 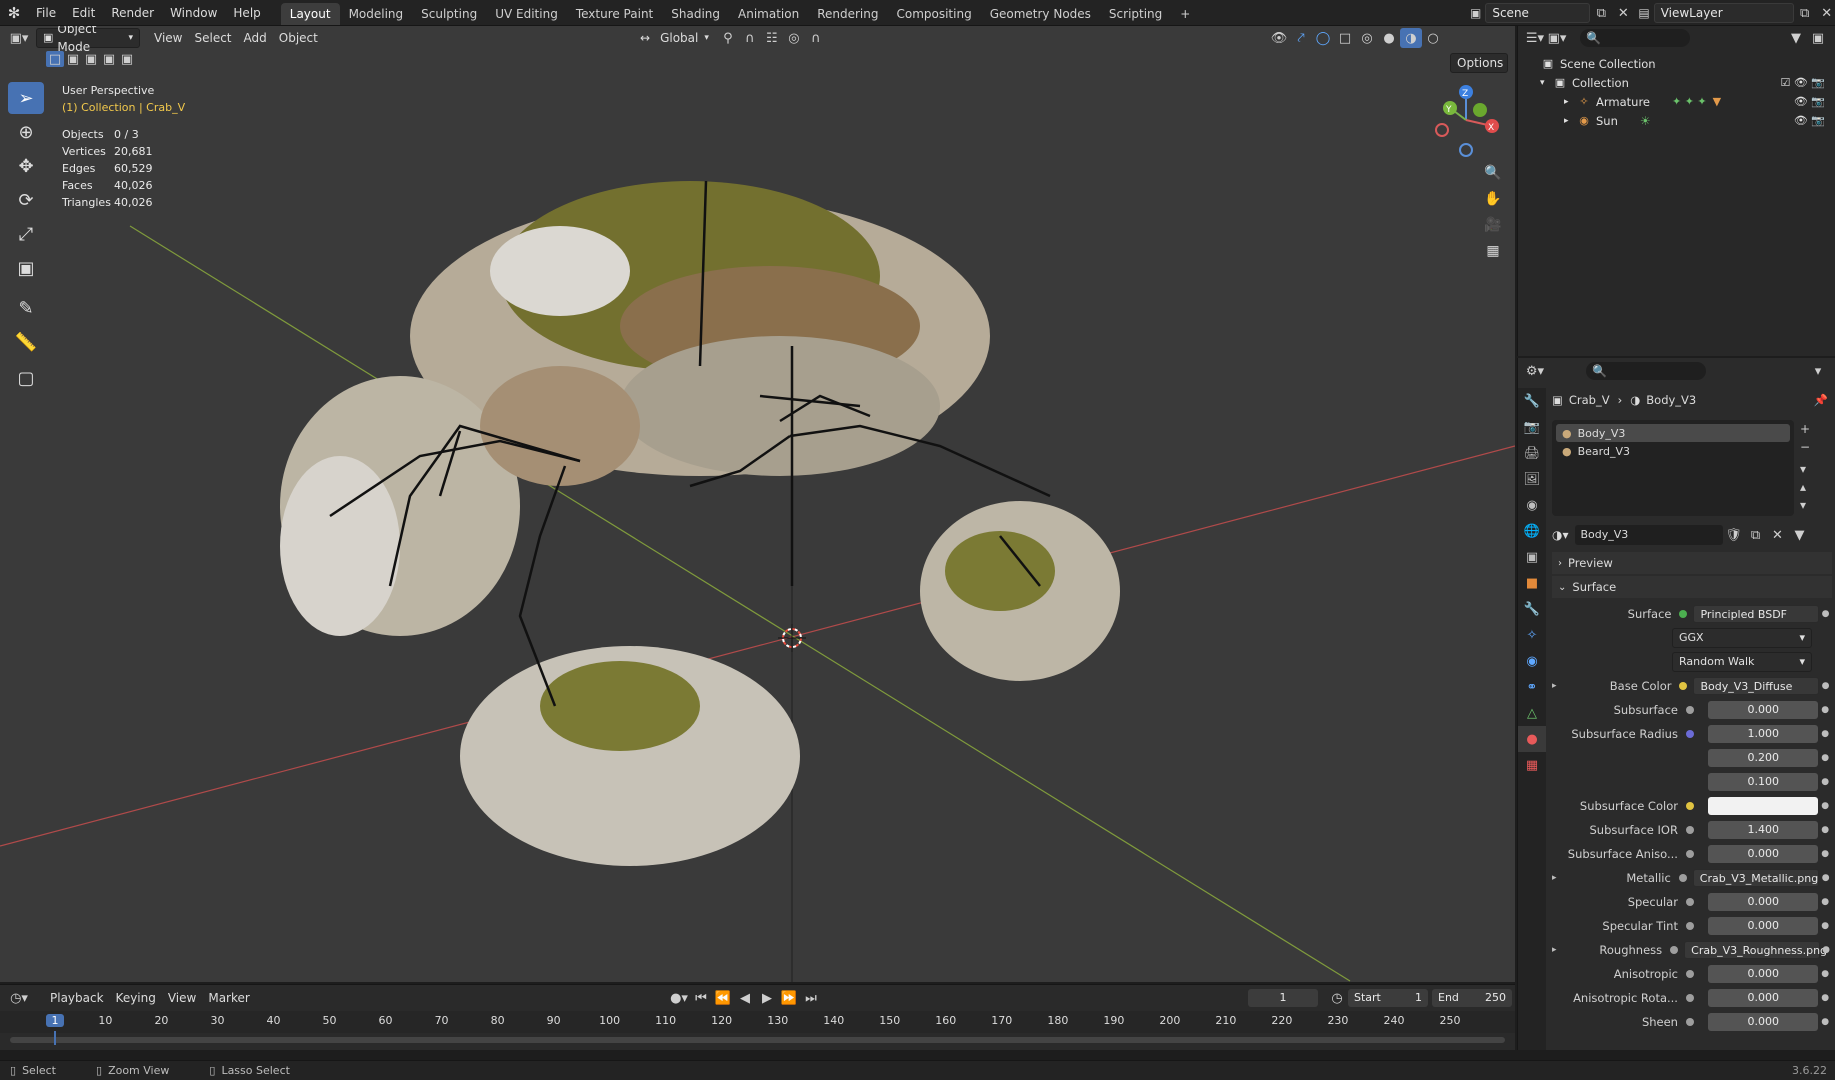 I want to click on viewport-menu-add: Add, so click(x=255, y=38).